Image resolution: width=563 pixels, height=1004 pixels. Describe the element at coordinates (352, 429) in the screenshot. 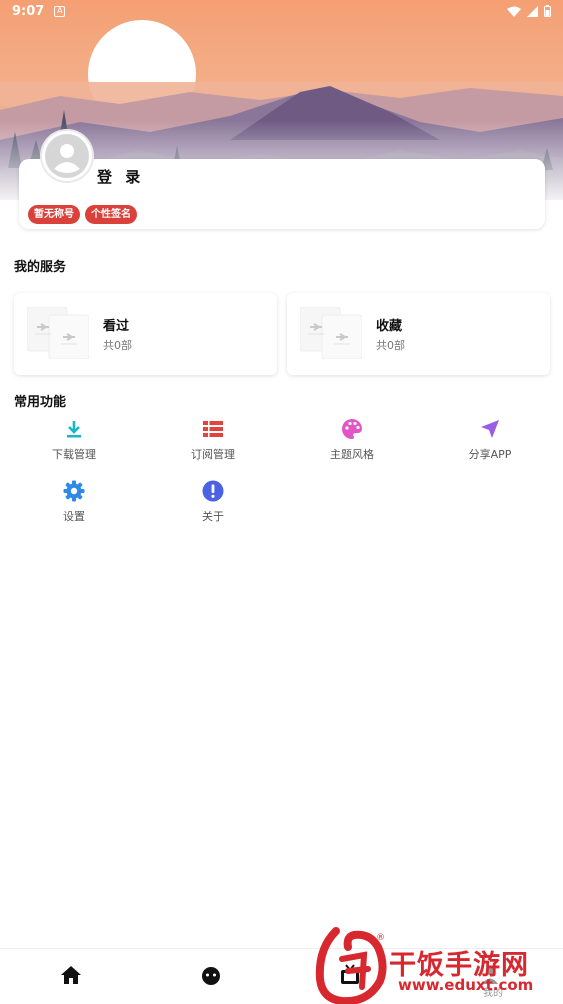

I see `palette-icon` at that location.